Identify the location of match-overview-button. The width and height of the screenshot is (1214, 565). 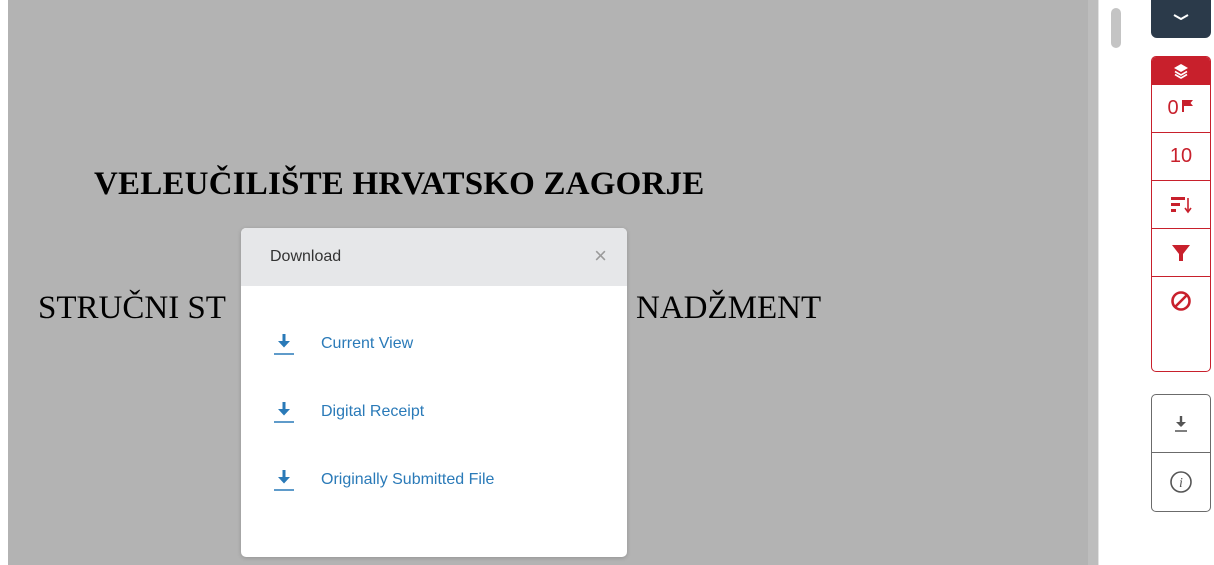
(1181, 70).